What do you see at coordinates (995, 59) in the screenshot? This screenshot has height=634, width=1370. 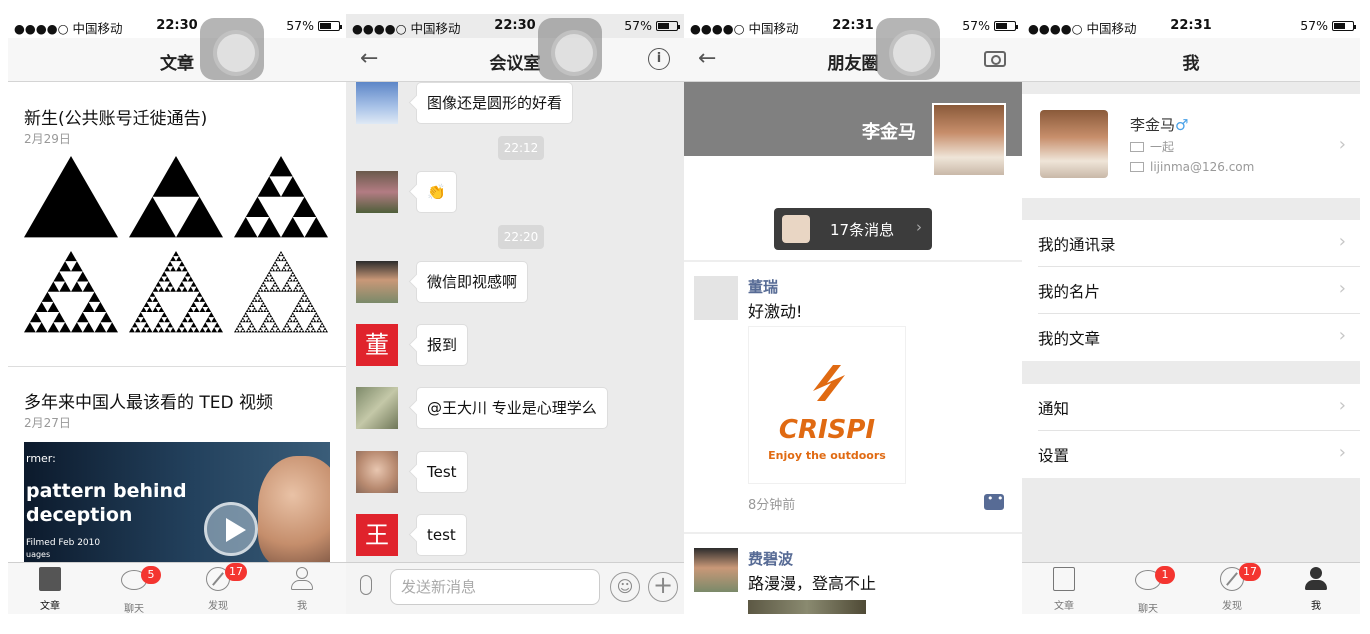 I see `camera-icon` at bounding box center [995, 59].